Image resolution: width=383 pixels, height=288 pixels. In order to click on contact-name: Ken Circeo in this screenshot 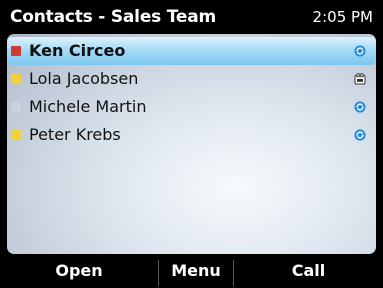, I will do `click(77, 50)`.